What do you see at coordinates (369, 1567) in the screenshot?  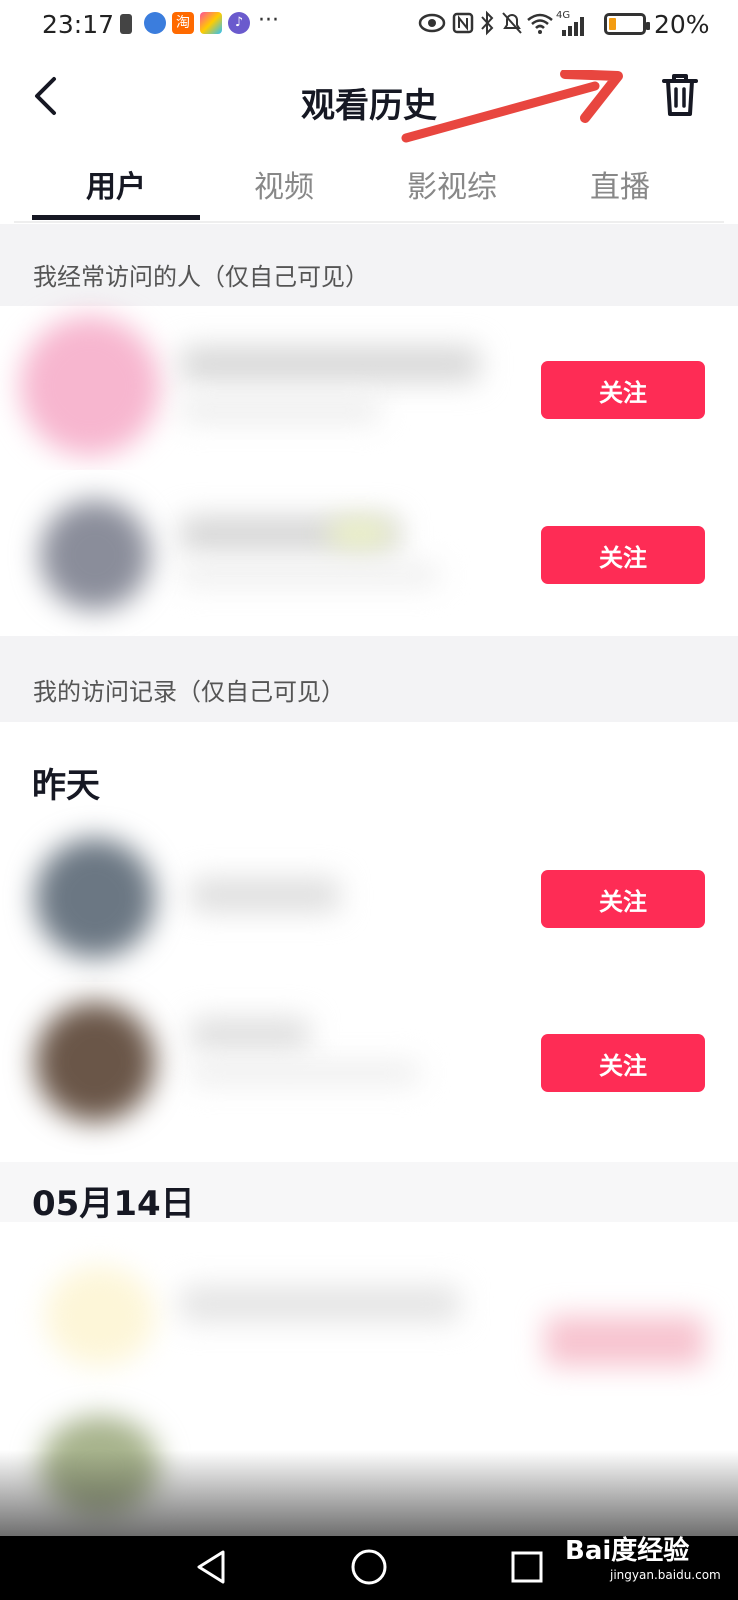 I see `nav-home-icon` at bounding box center [369, 1567].